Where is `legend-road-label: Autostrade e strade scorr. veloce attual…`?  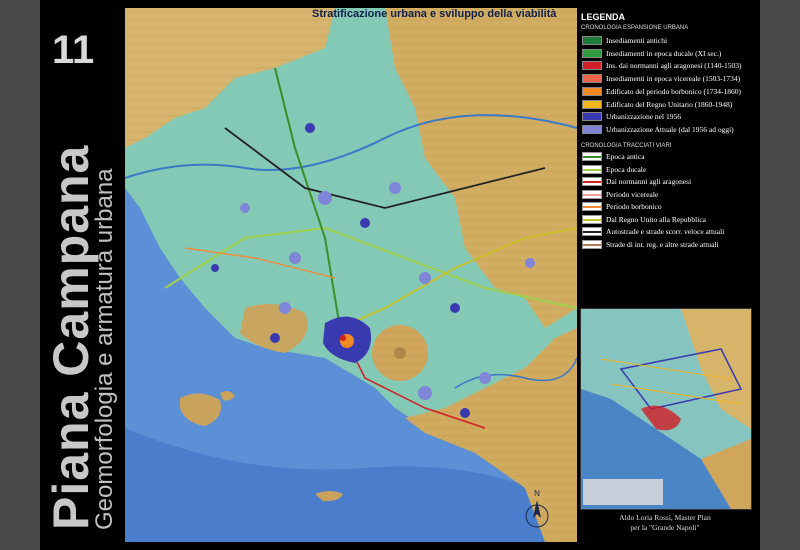 legend-road-label: Autostrade e strade scorr. veloce attual… is located at coordinates (665, 231).